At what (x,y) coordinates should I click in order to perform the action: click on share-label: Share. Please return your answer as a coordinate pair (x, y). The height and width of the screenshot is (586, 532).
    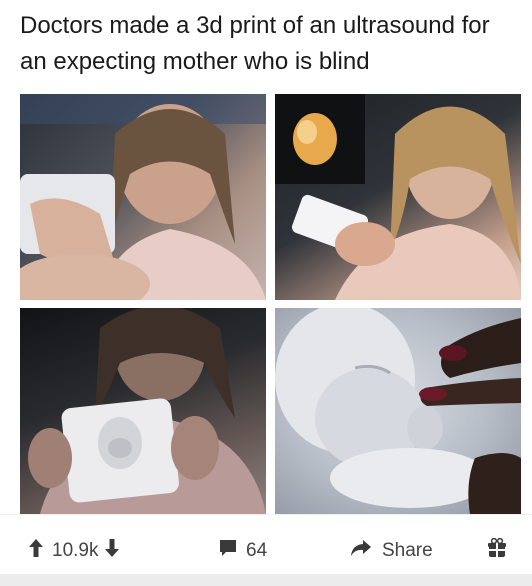
    Looking at the image, I should click on (407, 550).